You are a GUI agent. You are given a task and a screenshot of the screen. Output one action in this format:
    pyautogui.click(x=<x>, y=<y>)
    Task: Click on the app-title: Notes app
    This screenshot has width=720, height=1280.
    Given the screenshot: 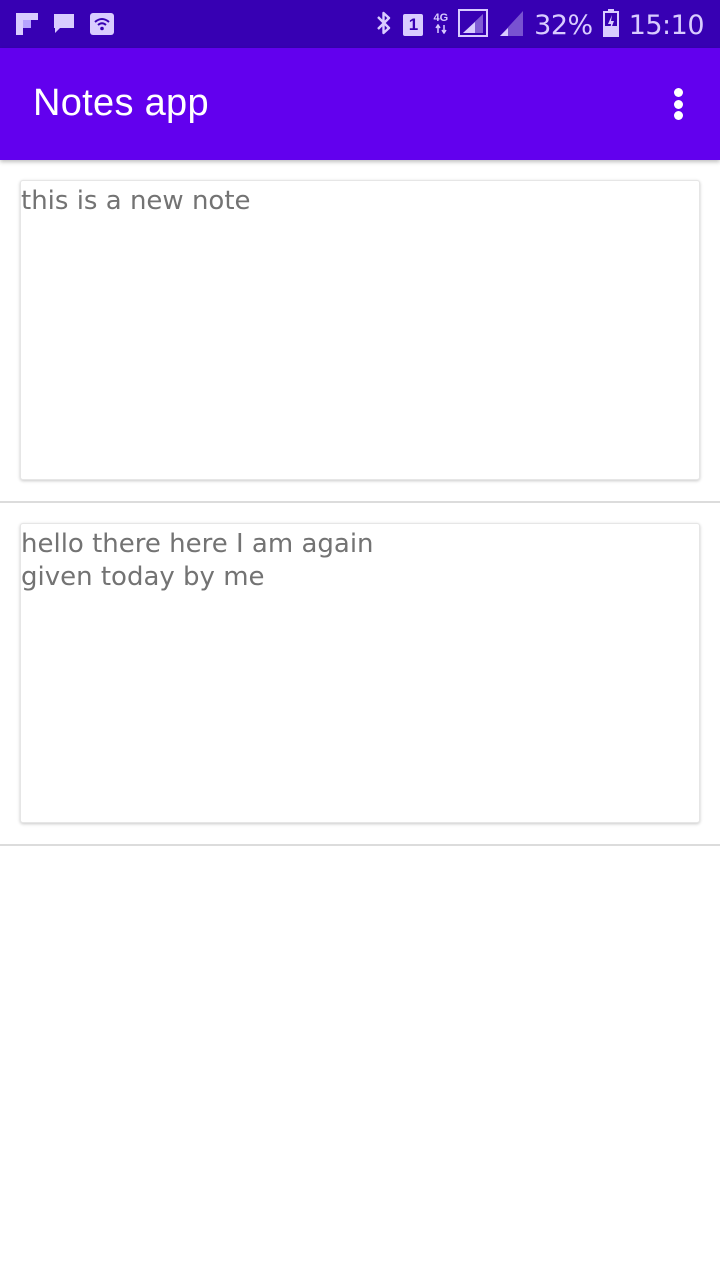 What is the action you would take?
    pyautogui.click(x=121, y=103)
    